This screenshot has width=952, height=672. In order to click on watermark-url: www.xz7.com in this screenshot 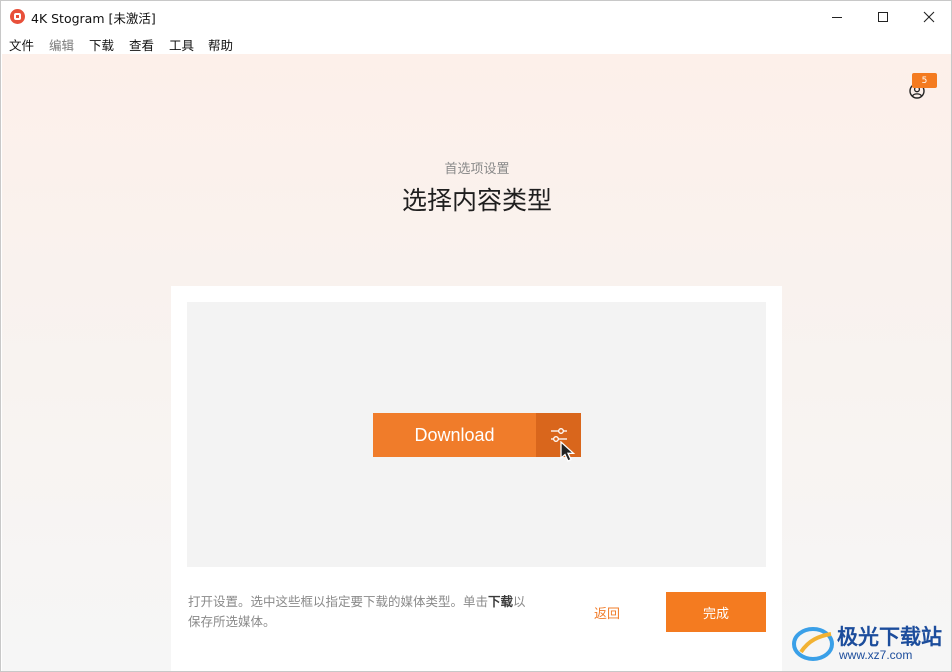, I will do `click(876, 655)`.